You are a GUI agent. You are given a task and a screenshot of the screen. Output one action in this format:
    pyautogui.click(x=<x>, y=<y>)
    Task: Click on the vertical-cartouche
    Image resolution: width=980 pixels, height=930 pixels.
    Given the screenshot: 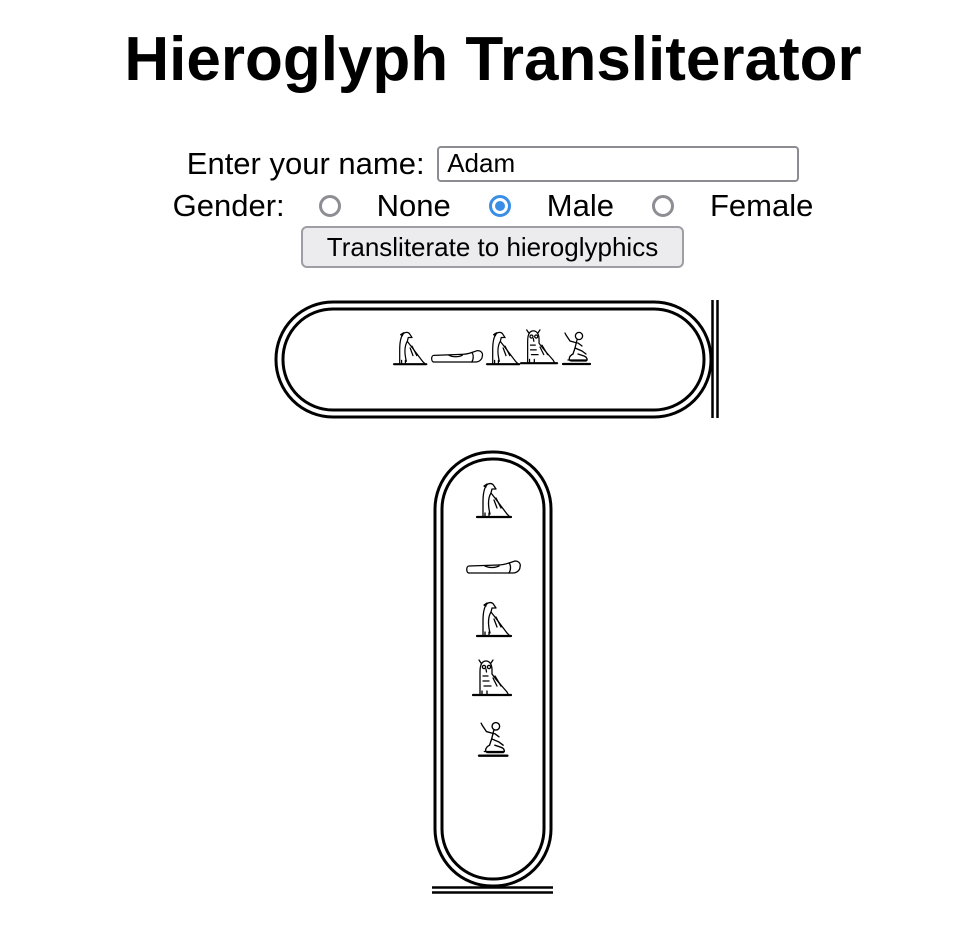 What is the action you would take?
    pyautogui.click(x=492, y=672)
    